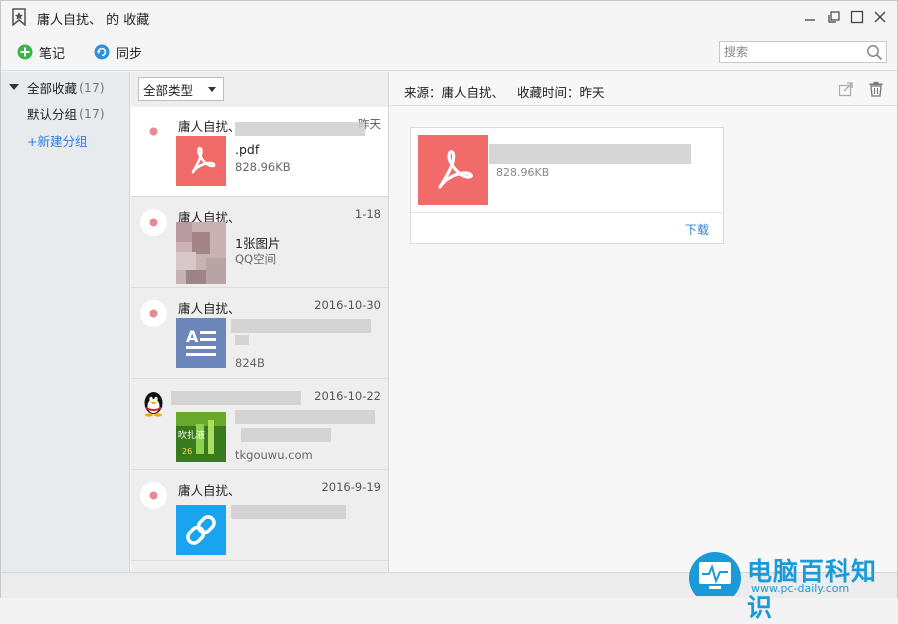 The image size is (898, 624). I want to click on close-icon, so click(880, 17).